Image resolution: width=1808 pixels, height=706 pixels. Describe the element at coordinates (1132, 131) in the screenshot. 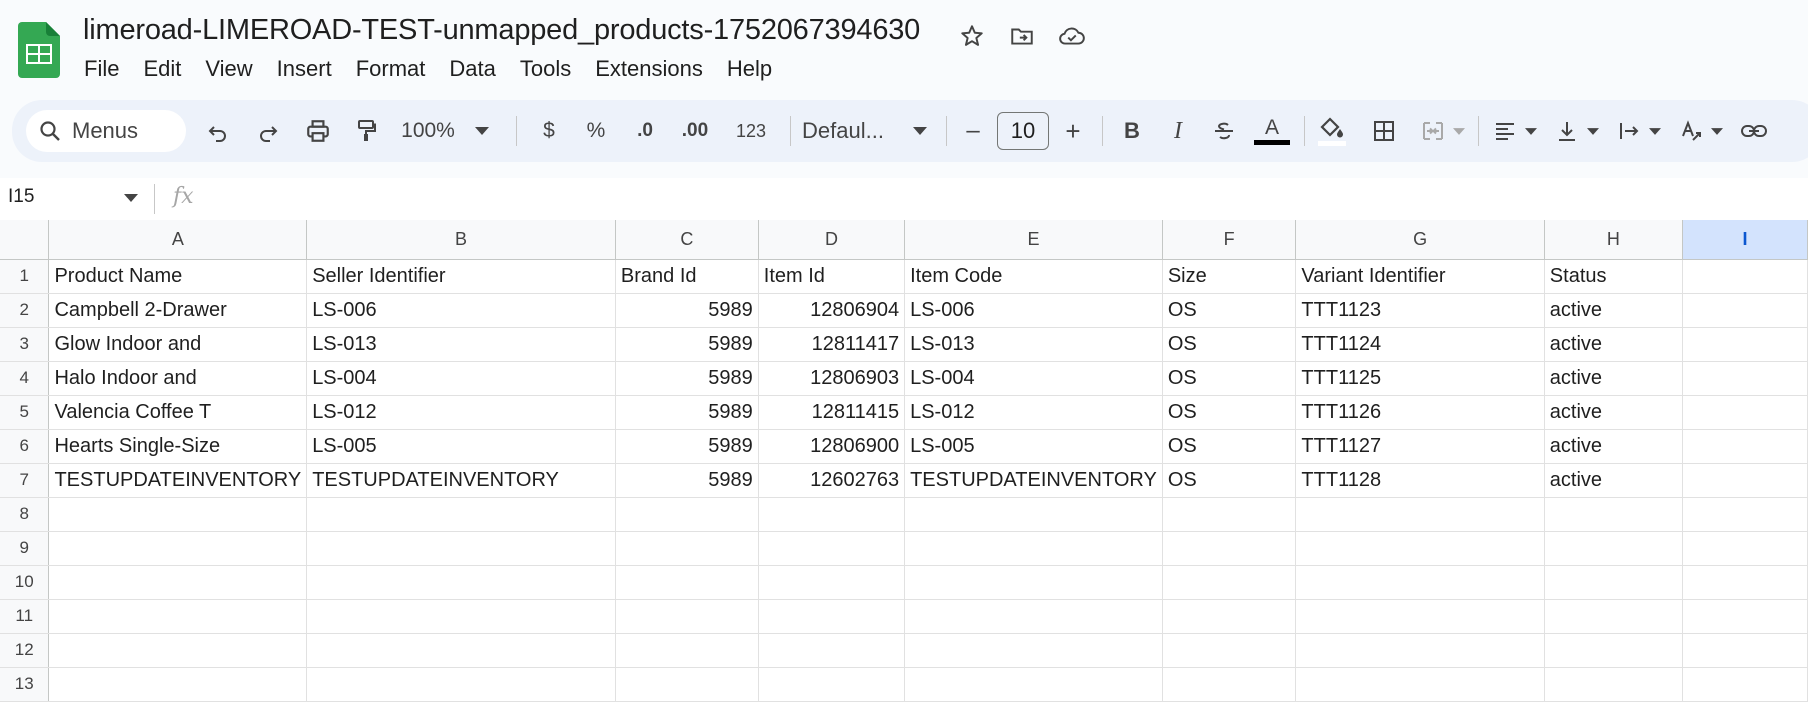

I see `bold-button: B` at that location.